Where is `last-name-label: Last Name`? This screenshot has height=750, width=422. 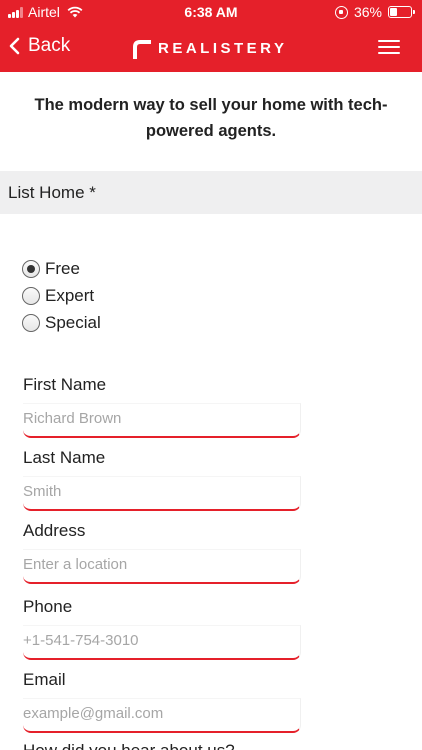 last-name-label: Last Name is located at coordinates (64, 457).